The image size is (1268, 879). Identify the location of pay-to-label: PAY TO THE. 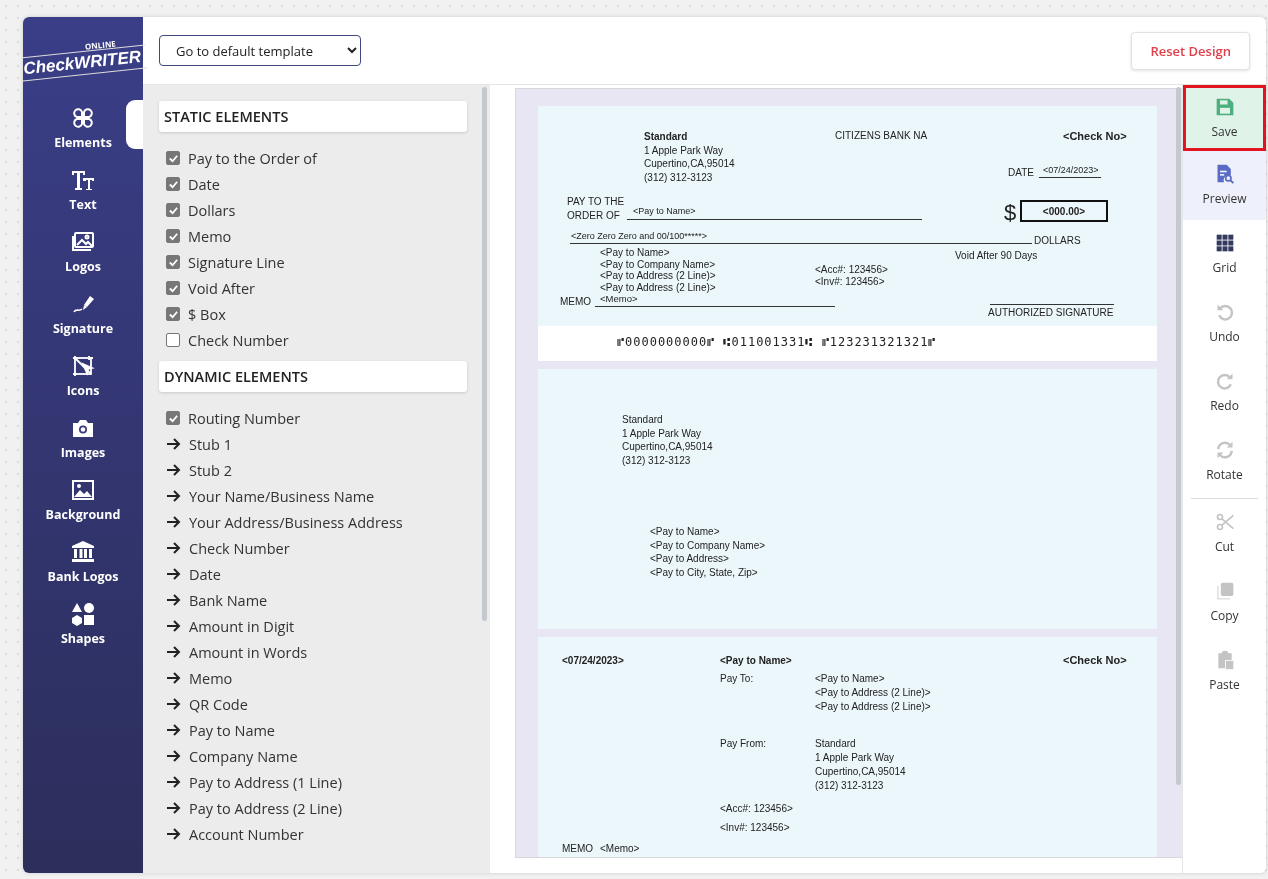
(596, 201).